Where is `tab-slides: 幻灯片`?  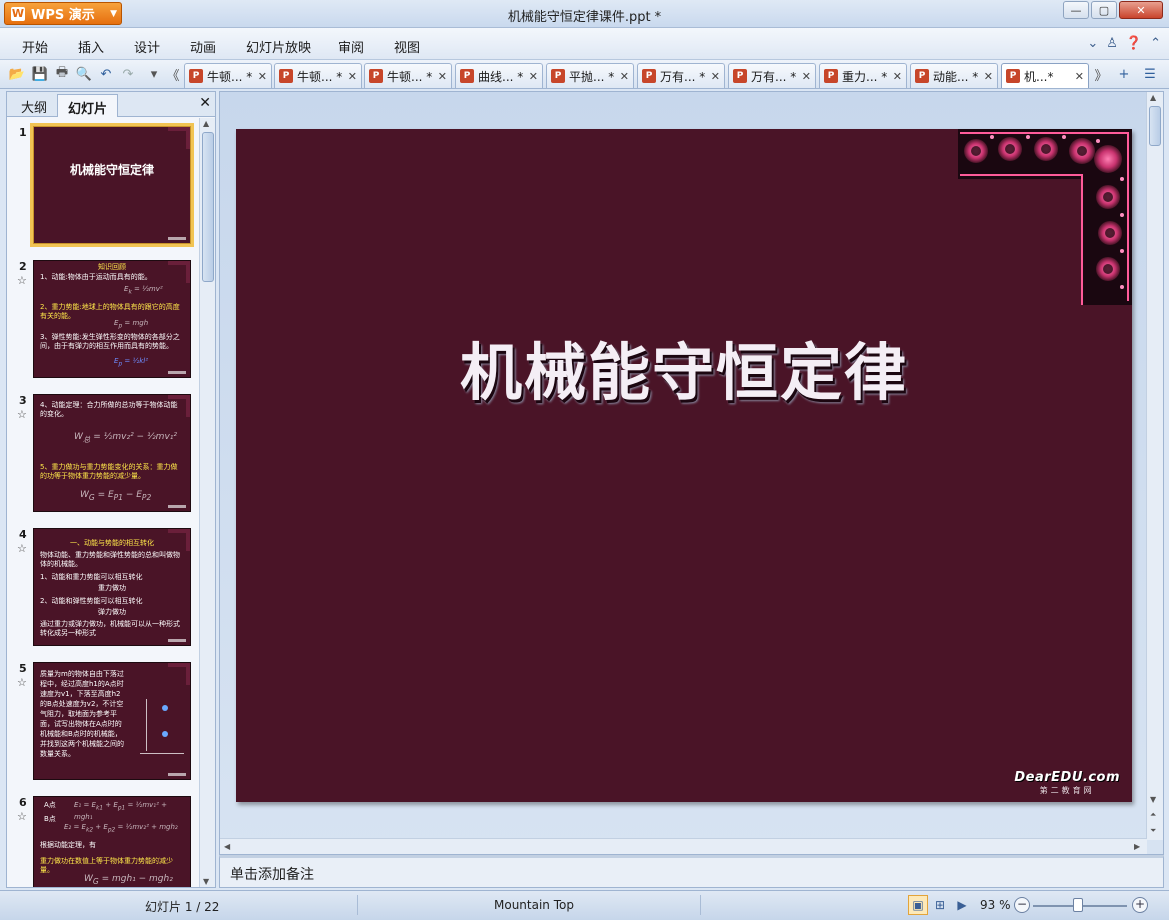 tab-slides: 幻灯片 is located at coordinates (88, 105).